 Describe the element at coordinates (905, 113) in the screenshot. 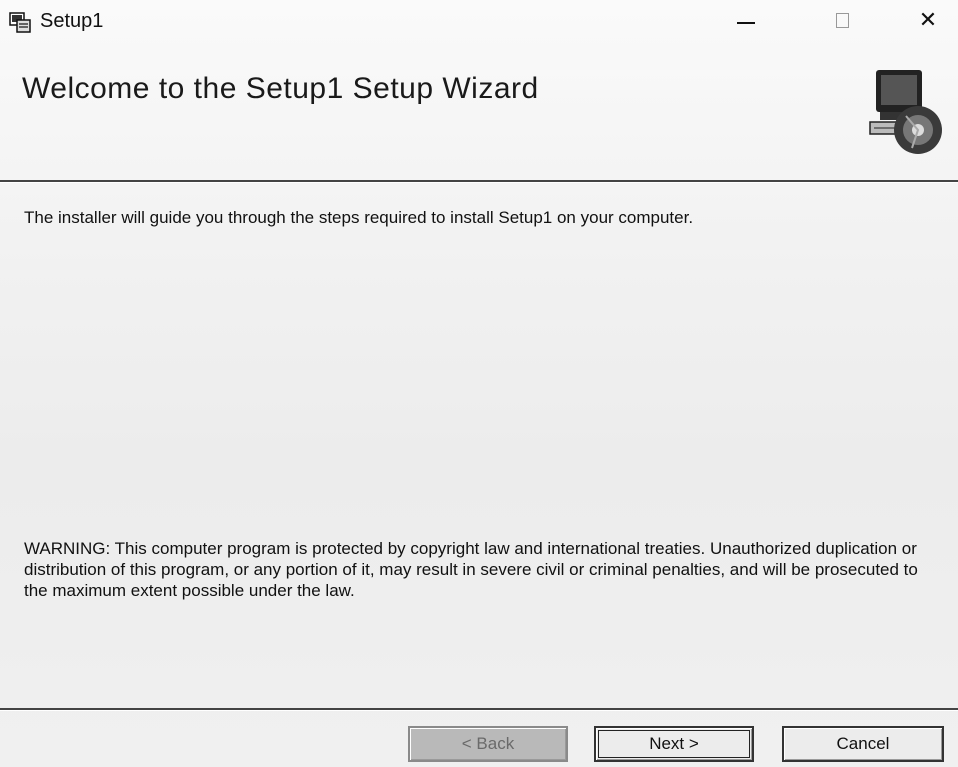

I see `computer-cd-icon` at that location.